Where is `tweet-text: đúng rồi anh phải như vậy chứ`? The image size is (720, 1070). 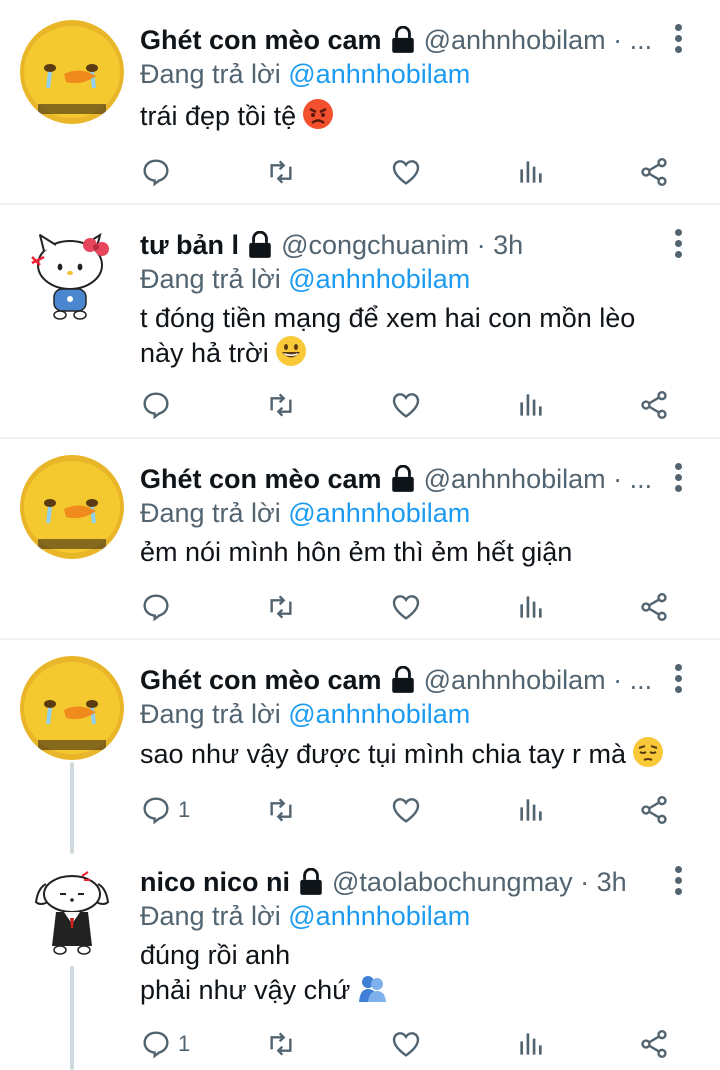 tweet-text: đúng rồi anh phải như vậy chứ is located at coordinates (415, 972).